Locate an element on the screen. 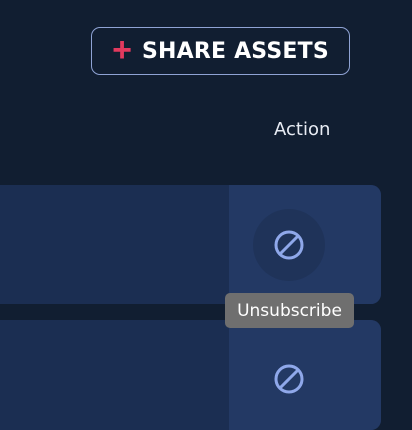 Image resolution: width=412 pixels, height=430 pixels. action-column-header: Action is located at coordinates (302, 129).